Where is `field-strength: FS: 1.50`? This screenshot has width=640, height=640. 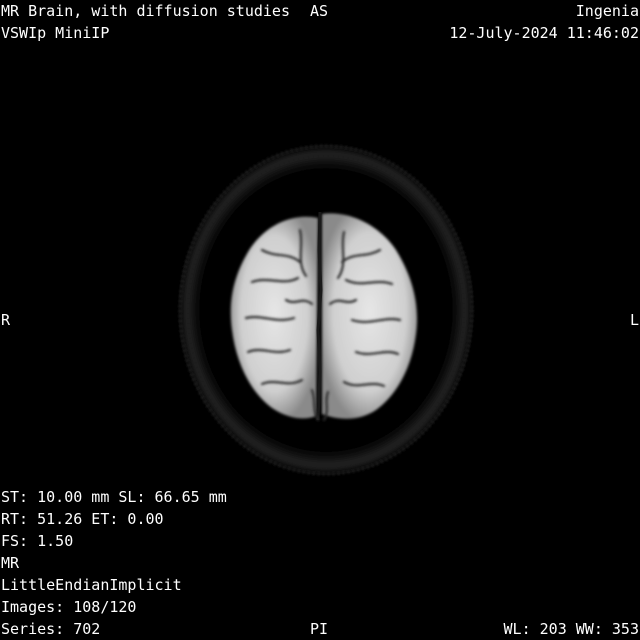
field-strength: FS: 1.50 is located at coordinates (37, 541).